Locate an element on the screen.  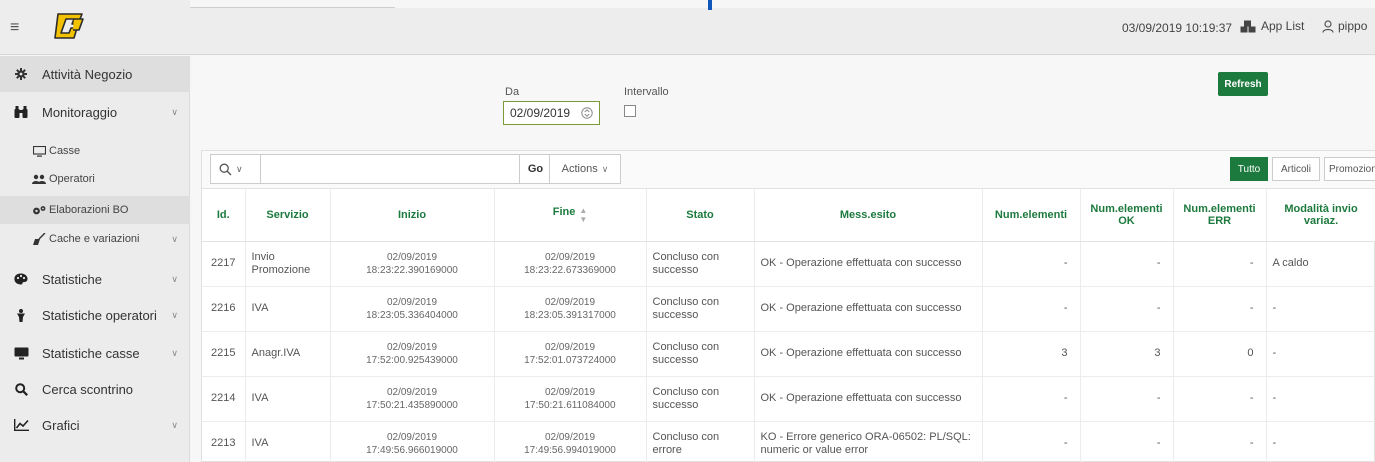
sidebar-item-label: Statistiche operatori is located at coordinates (99, 315).